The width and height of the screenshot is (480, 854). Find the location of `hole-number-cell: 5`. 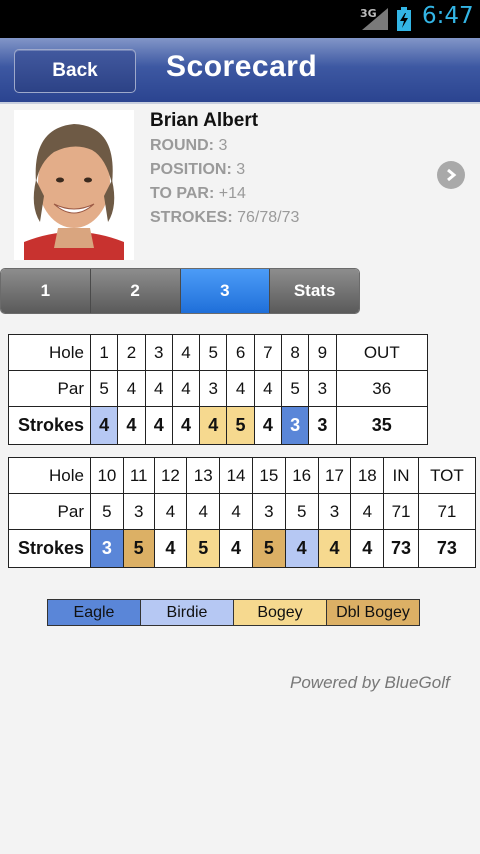

hole-number-cell: 5 is located at coordinates (213, 352).